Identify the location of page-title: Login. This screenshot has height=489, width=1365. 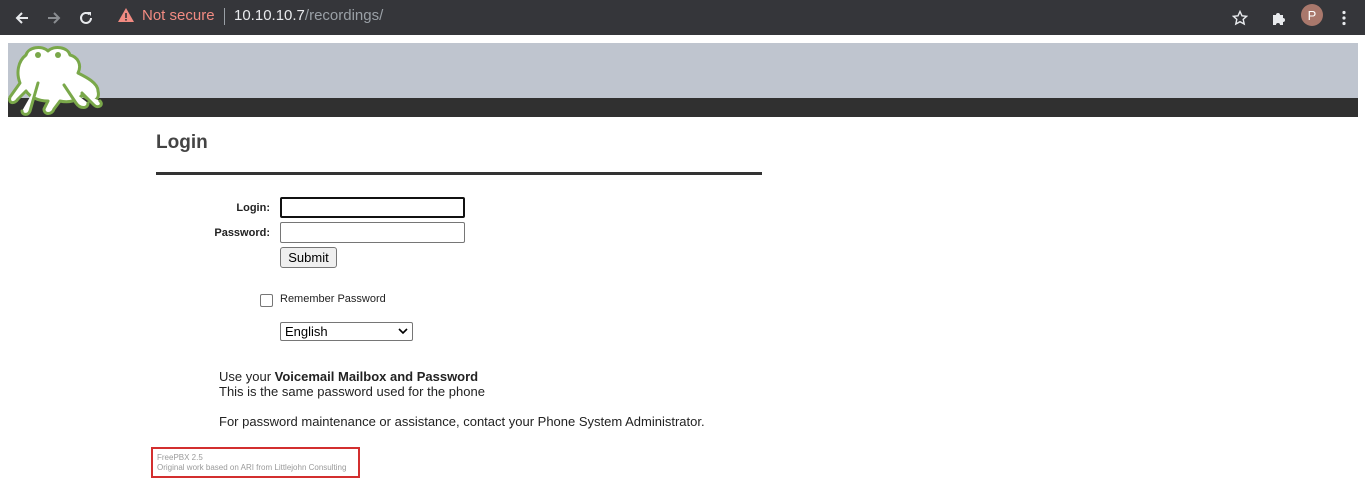
(182, 142).